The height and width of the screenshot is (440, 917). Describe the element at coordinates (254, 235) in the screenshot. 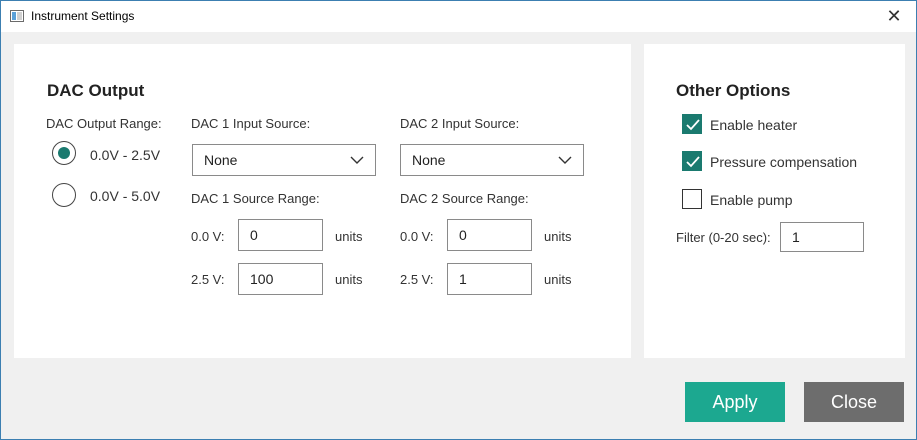

I see `dac1-low-value: 0` at that location.